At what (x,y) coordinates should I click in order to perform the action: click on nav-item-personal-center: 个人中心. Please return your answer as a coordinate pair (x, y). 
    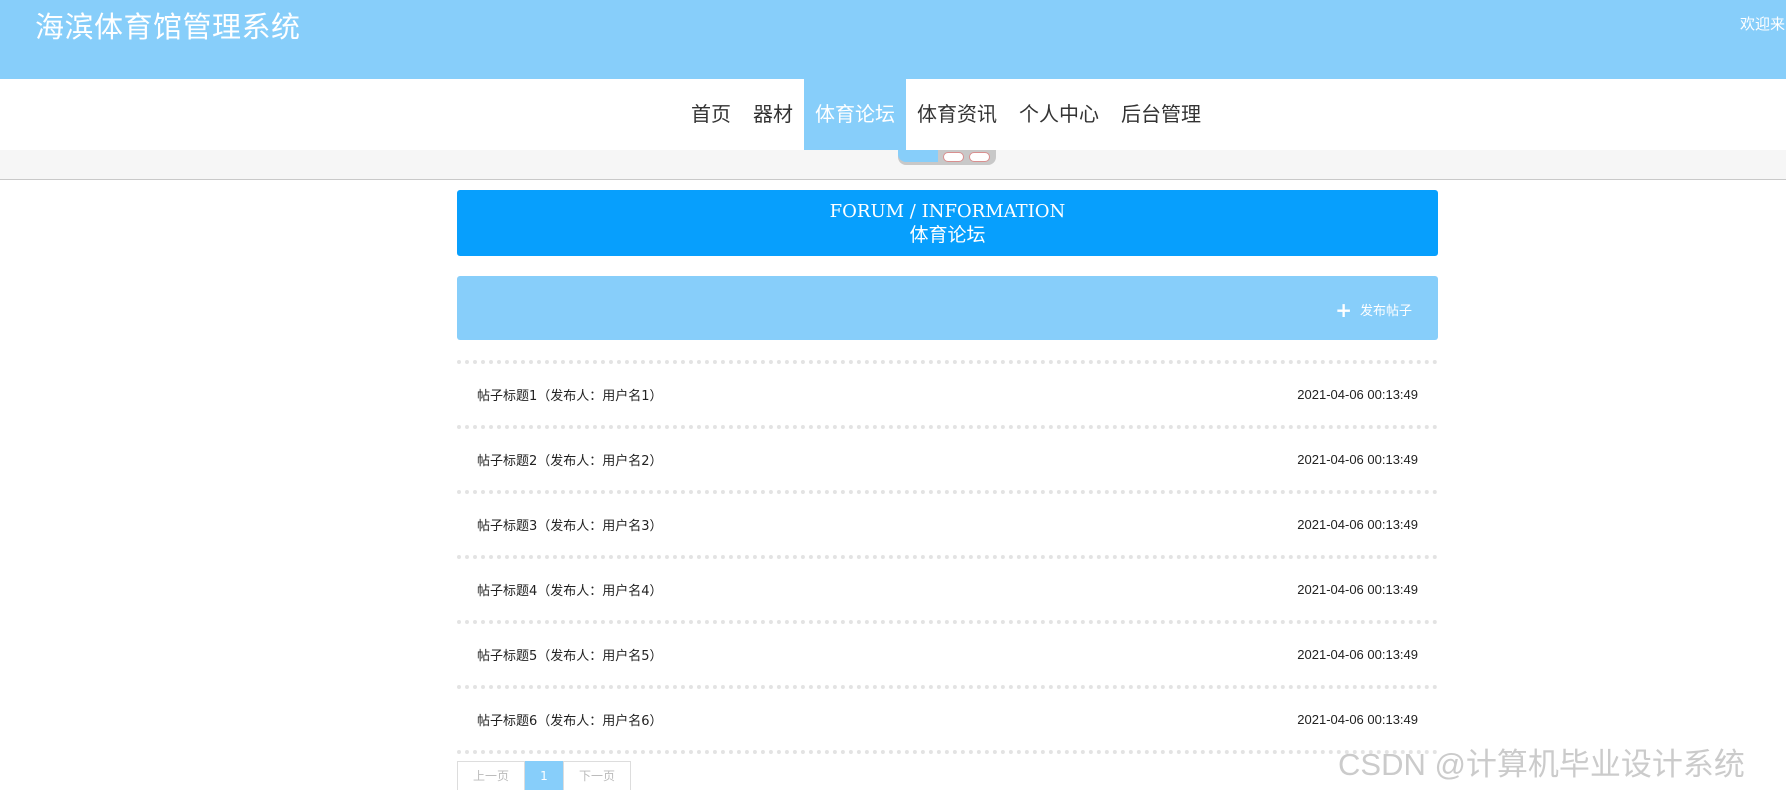
    Looking at the image, I should click on (1059, 114).